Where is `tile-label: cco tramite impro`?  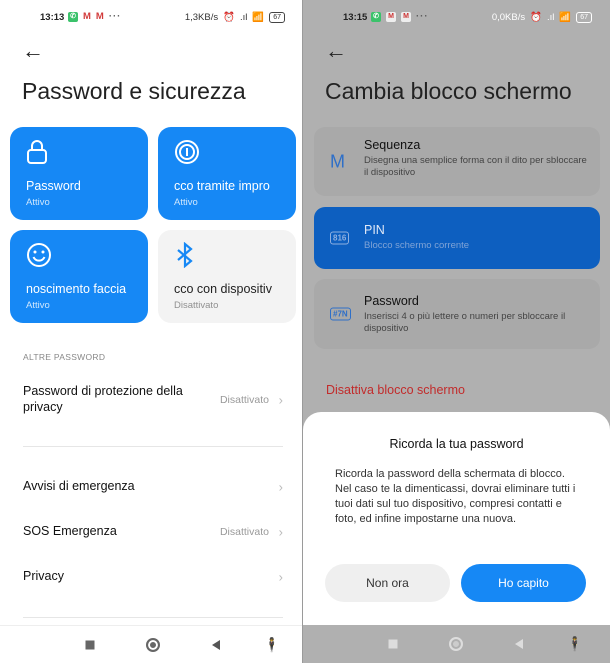 tile-label: cco tramite impro is located at coordinates (222, 186).